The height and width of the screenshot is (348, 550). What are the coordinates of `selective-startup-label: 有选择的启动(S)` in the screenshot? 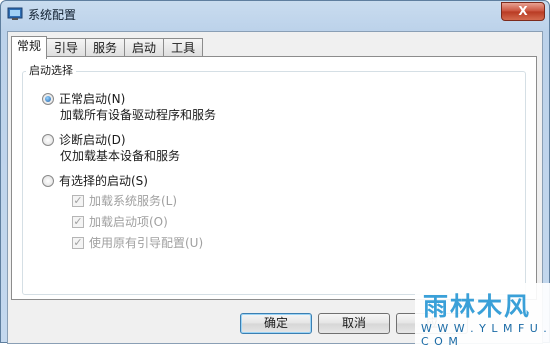 It's located at (103, 181).